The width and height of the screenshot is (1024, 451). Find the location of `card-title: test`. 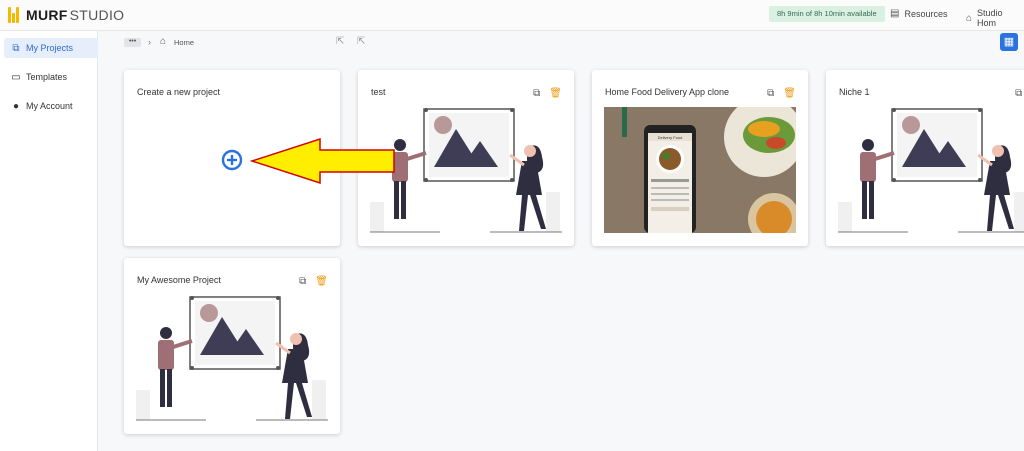

card-title: test is located at coordinates (378, 92).